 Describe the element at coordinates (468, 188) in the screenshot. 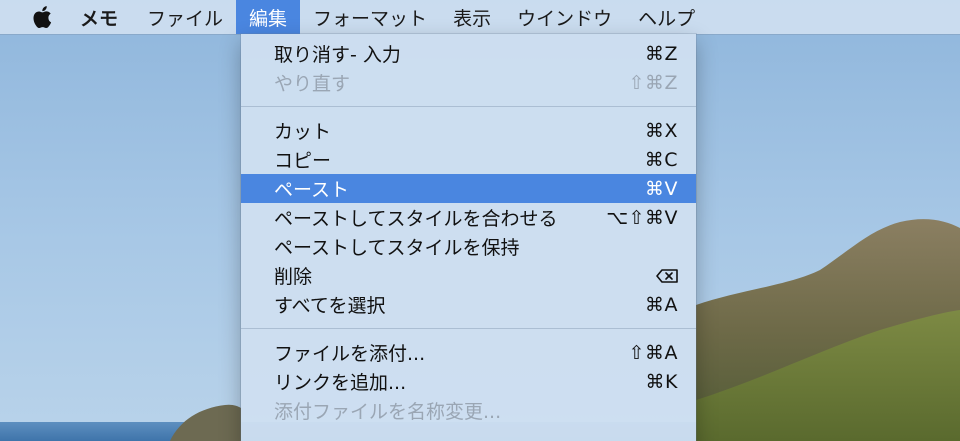

I see `menu-item-paste: ペースト ⌘V` at that location.